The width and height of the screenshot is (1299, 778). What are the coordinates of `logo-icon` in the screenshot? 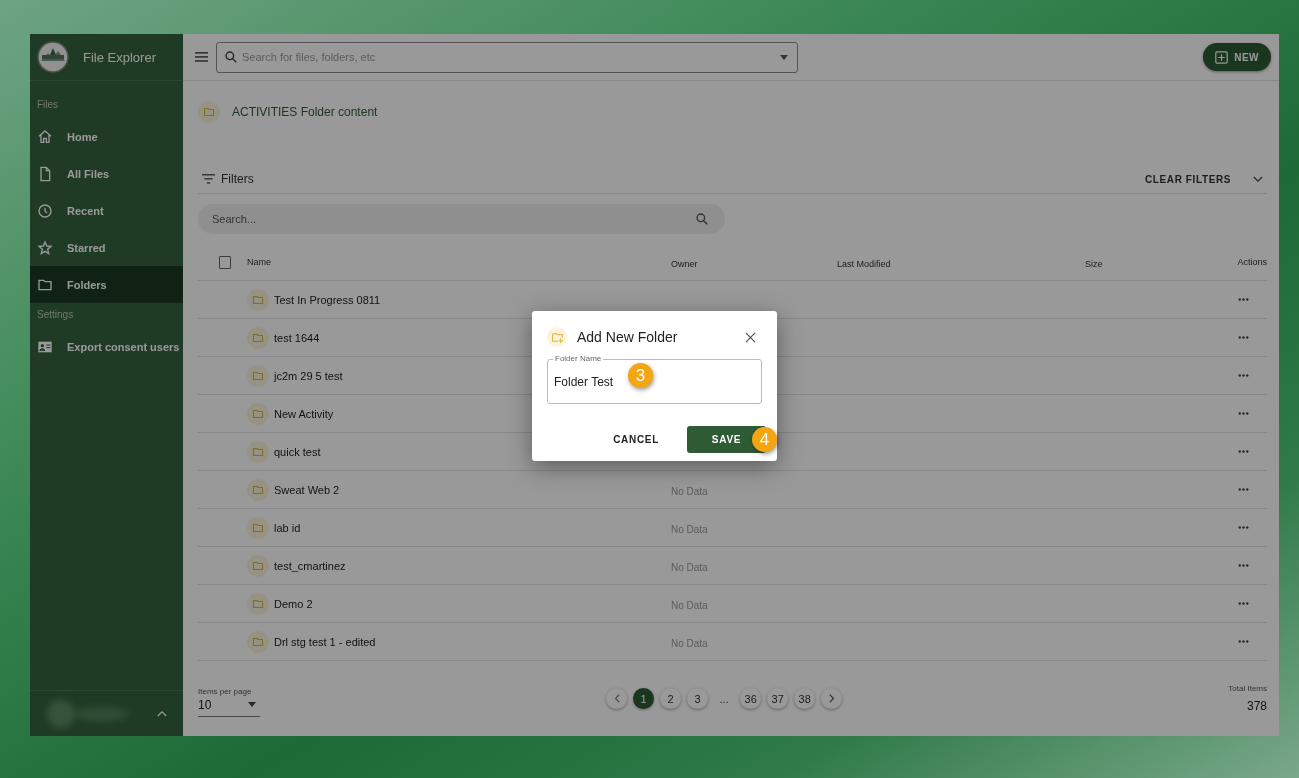 It's located at (53, 57).